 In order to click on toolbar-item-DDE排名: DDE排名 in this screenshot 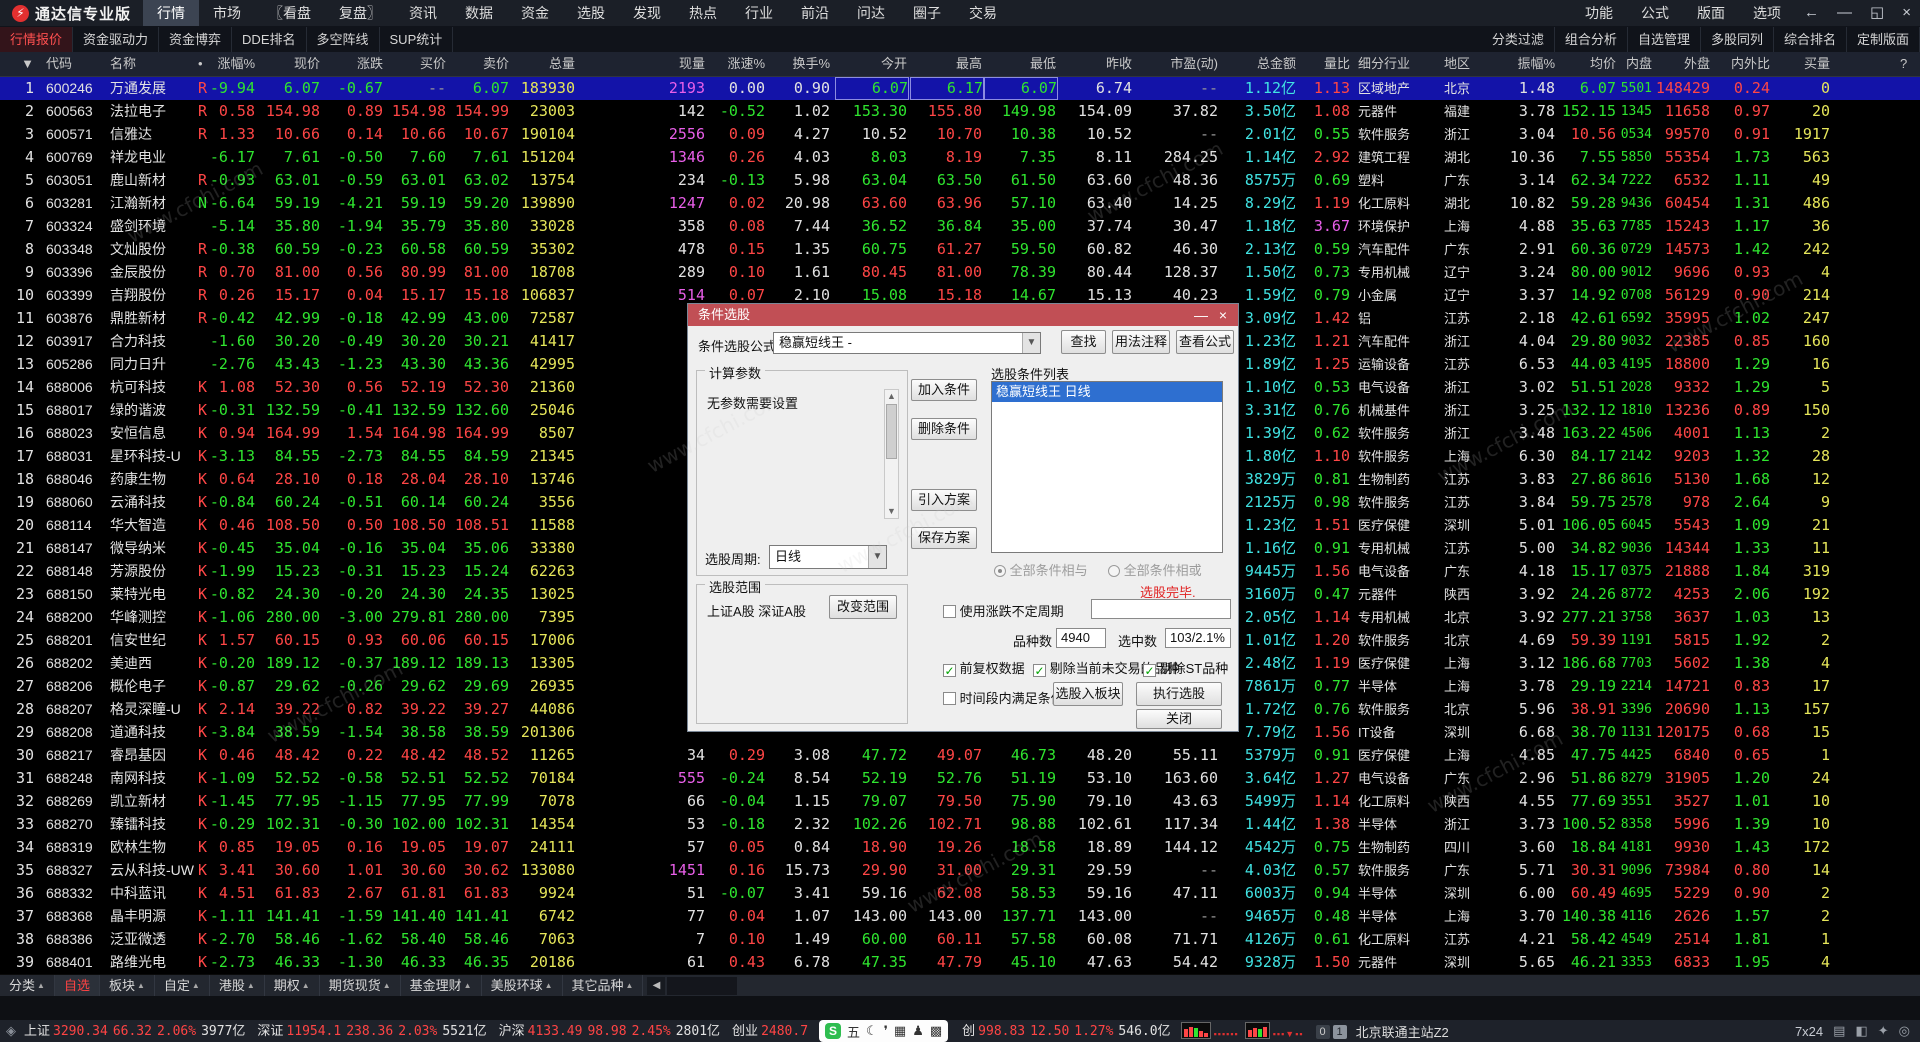, I will do `click(269, 39)`.